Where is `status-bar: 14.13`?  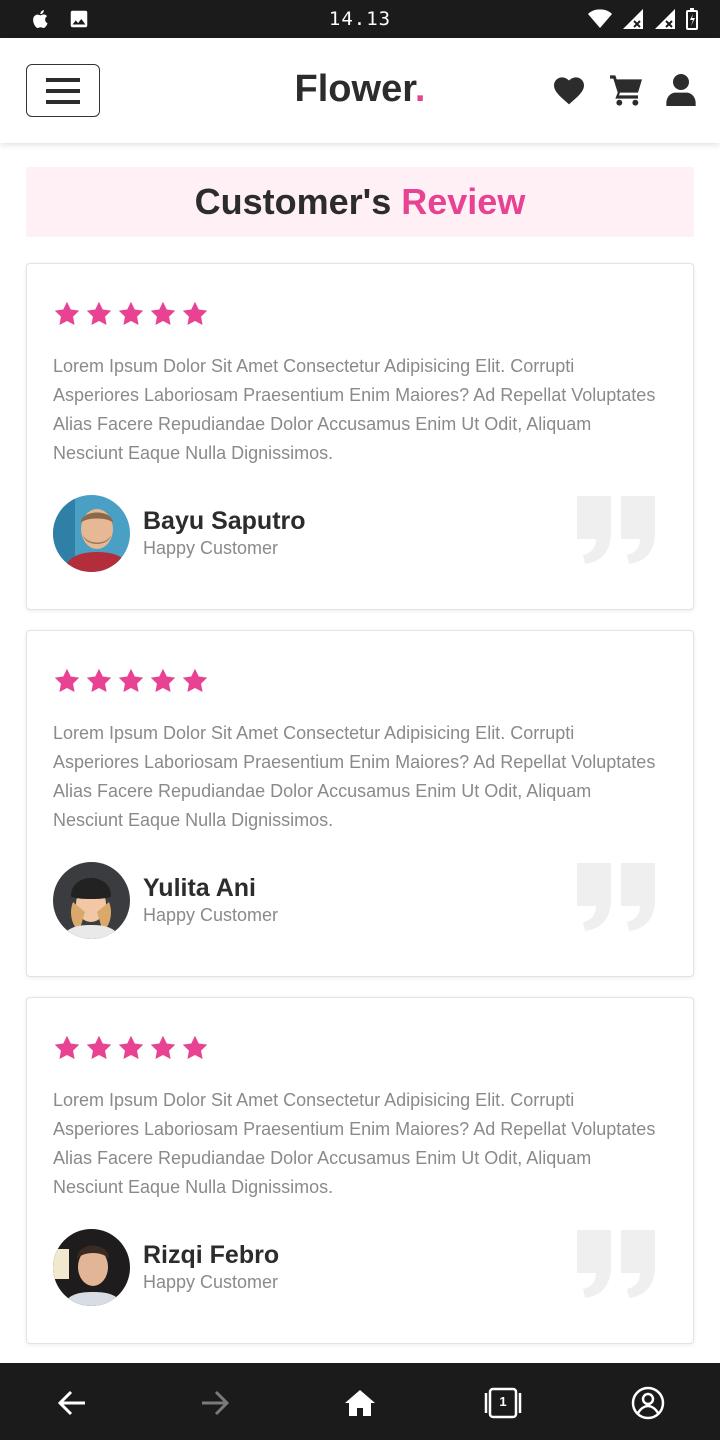
status-bar: 14.13 is located at coordinates (360, 19).